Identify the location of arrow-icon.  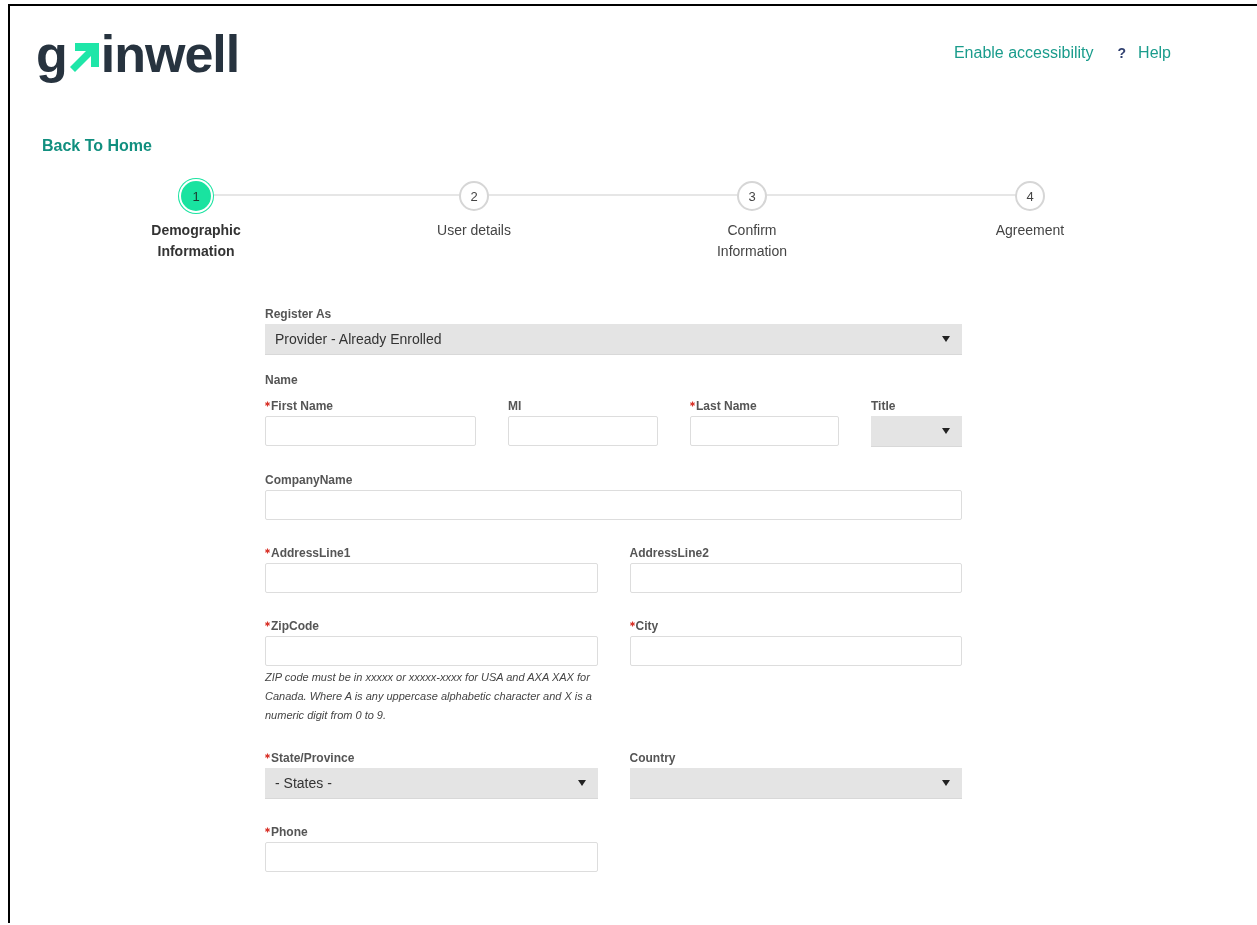
(83, 58).